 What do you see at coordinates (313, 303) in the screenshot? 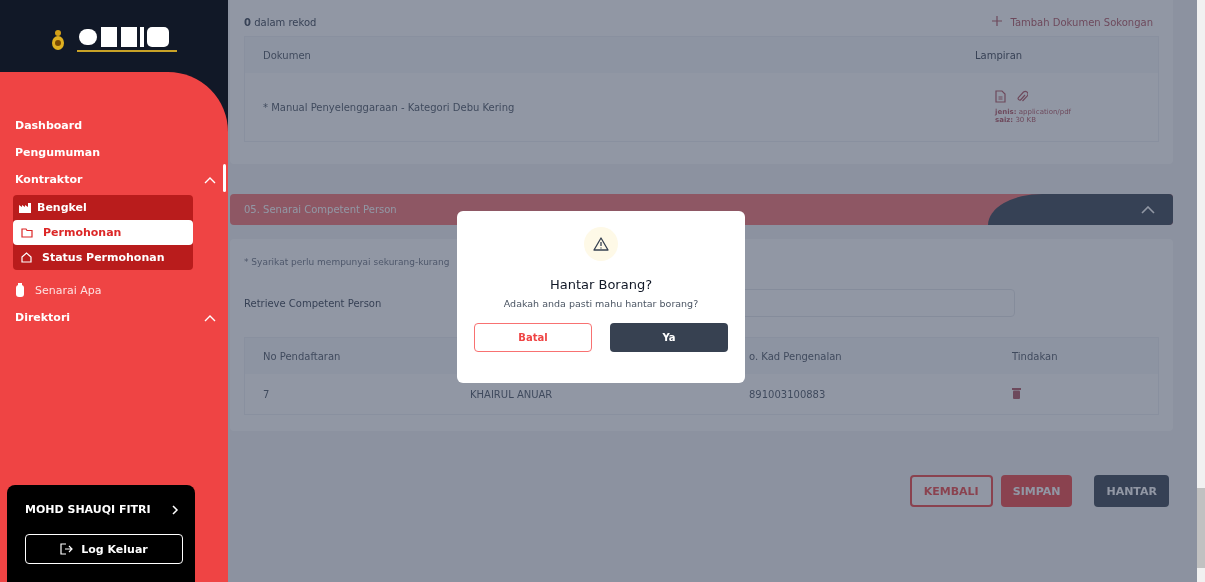
I see `field-label: Retrieve Competent Person` at bounding box center [313, 303].